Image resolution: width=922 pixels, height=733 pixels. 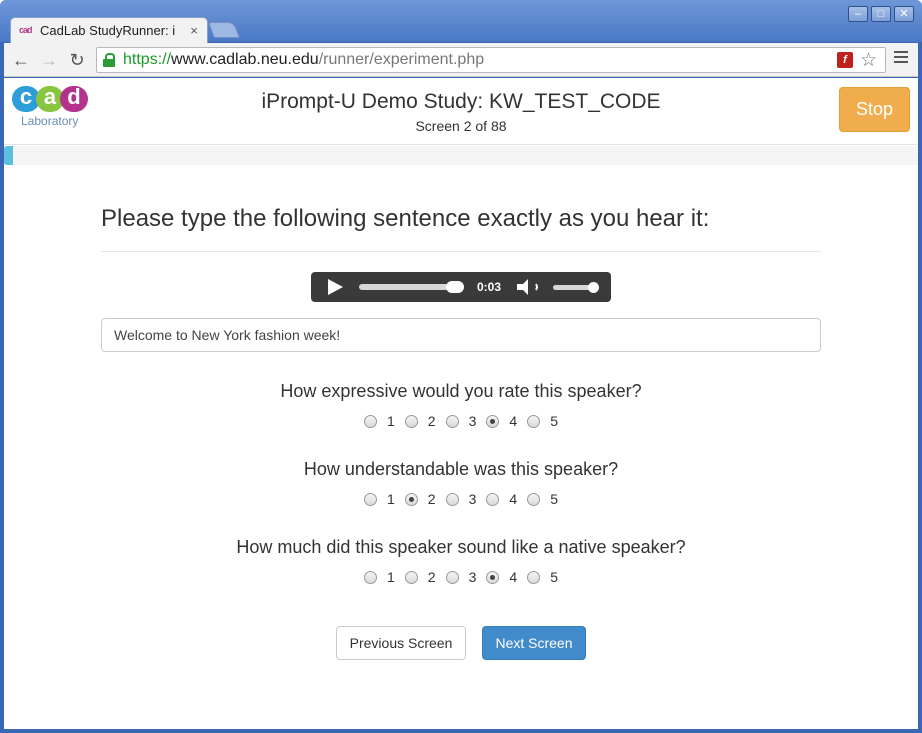 I want to click on rating-scale-1: 1 2 3 4 5, so click(x=461, y=421).